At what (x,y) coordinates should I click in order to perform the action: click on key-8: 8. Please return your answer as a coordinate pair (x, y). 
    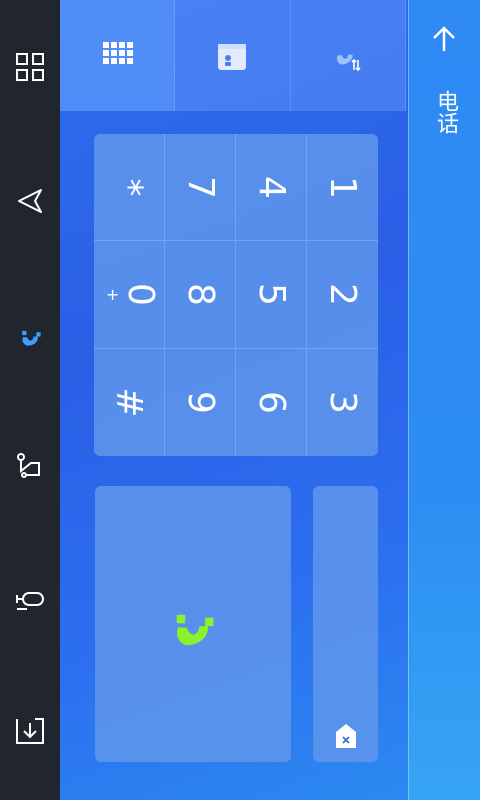
    Looking at the image, I should click on (200, 295).